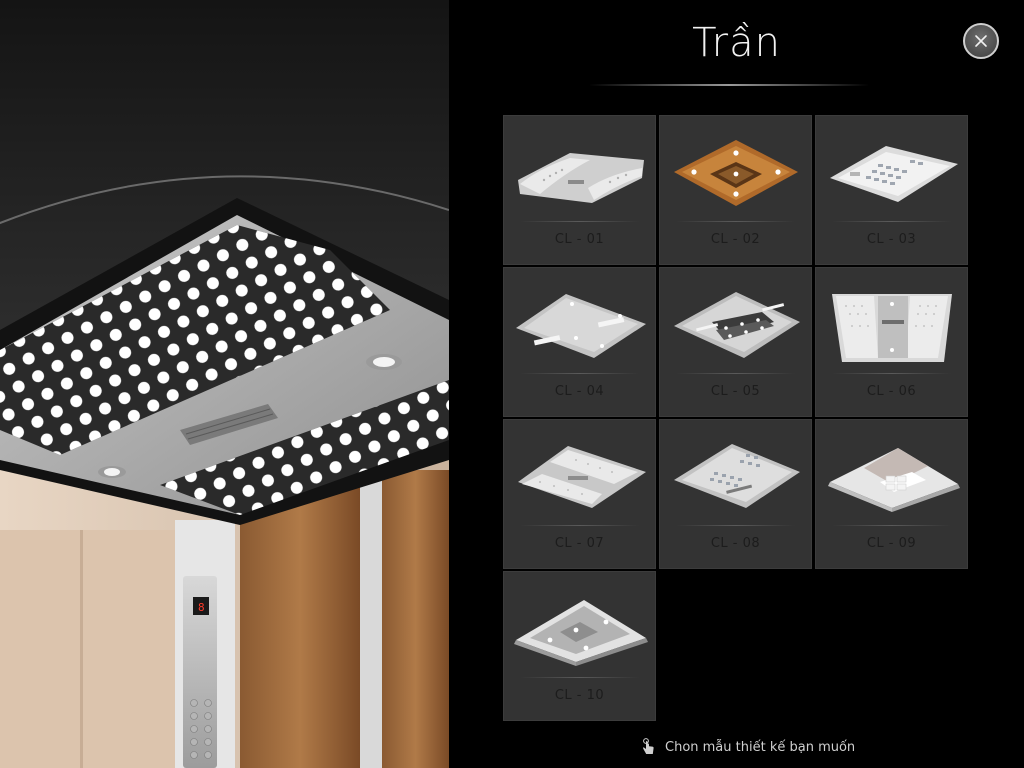  I want to click on page-title: Trần, so click(736, 43).